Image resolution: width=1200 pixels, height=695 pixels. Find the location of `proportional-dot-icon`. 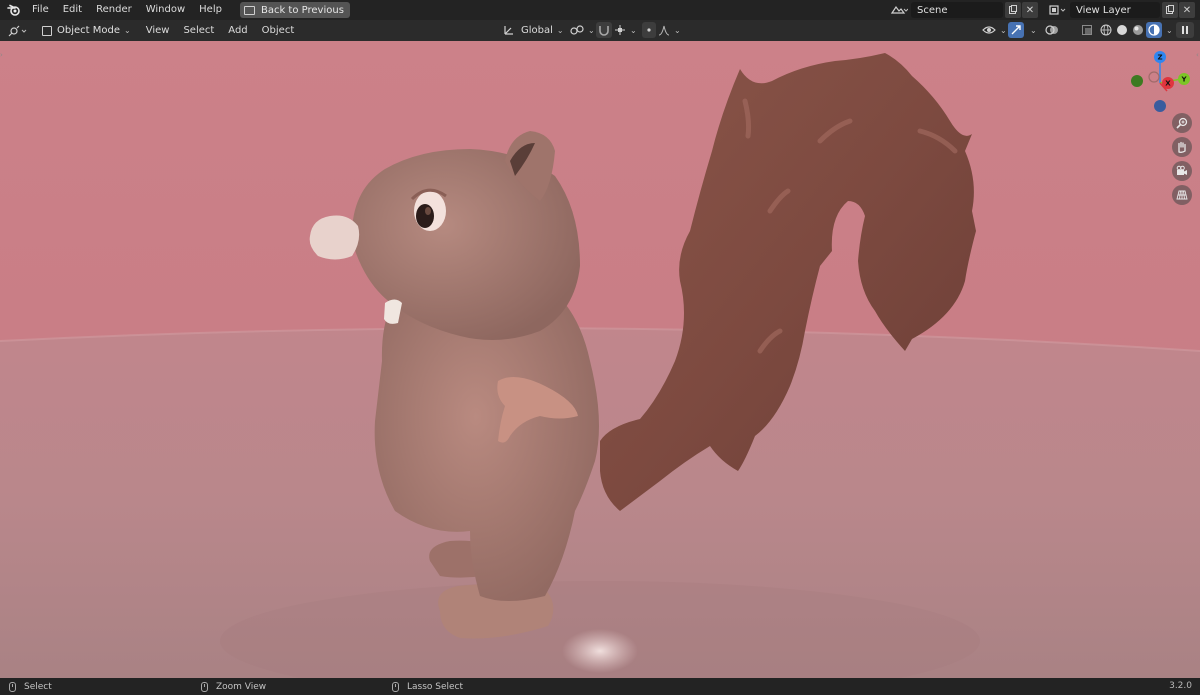

proportional-dot-icon is located at coordinates (649, 30).